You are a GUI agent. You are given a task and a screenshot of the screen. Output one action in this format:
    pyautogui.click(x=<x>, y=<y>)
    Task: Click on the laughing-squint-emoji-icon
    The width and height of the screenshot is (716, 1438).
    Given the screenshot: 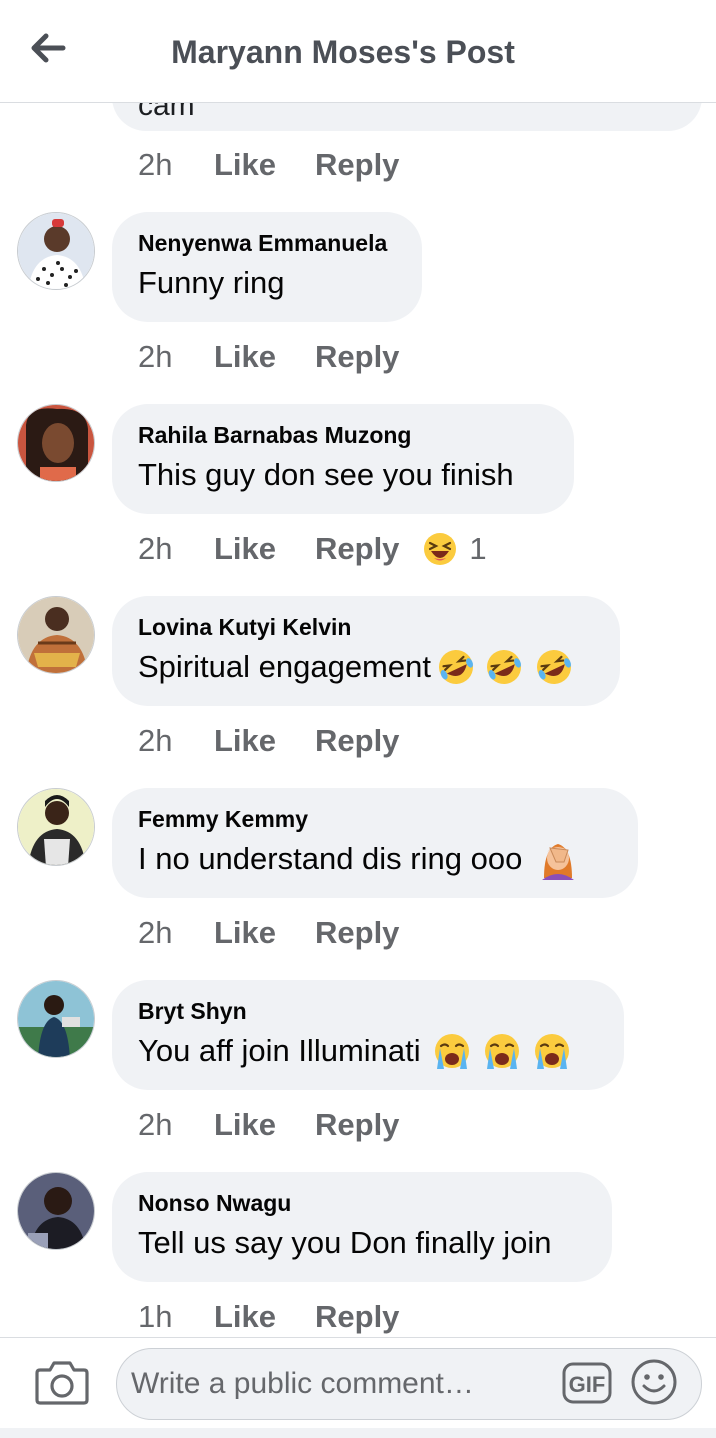 What is the action you would take?
    pyautogui.click(x=440, y=549)
    